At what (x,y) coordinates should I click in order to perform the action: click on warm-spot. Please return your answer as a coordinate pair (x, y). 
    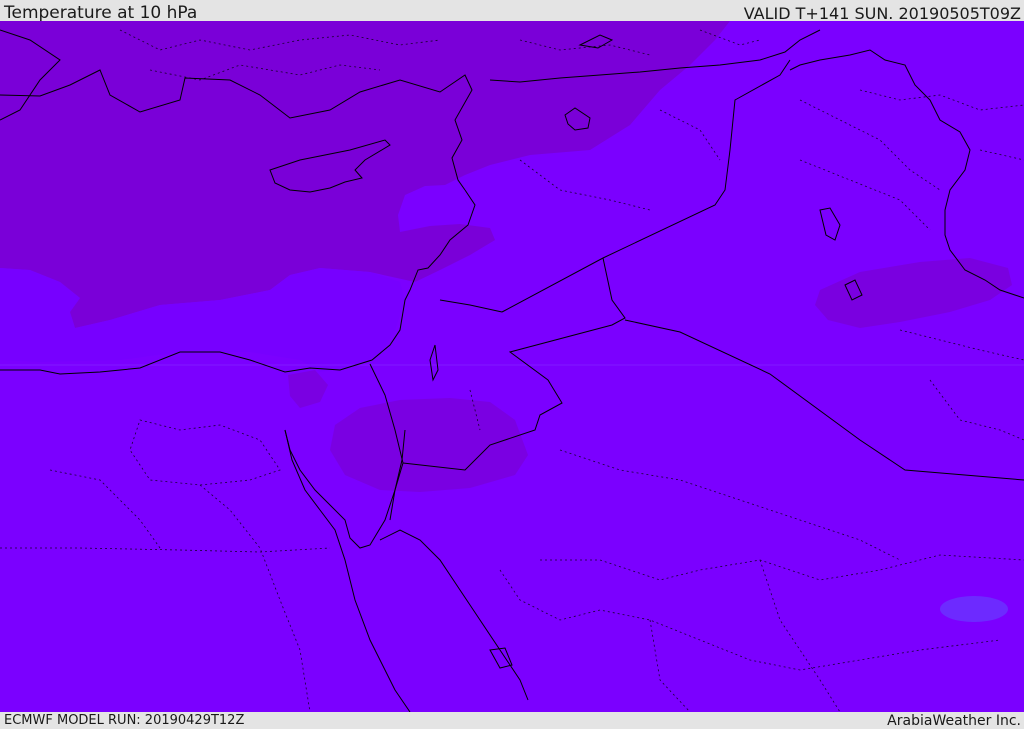
    Looking at the image, I should click on (974, 609).